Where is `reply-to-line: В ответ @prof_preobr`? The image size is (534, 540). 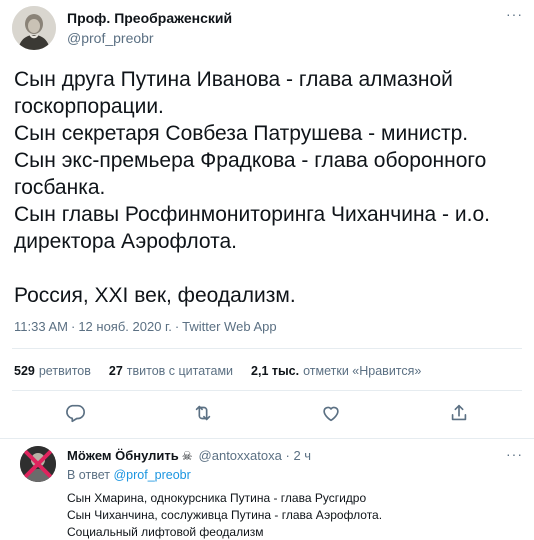
reply-to-line: В ответ @prof_preobr is located at coordinates (129, 475).